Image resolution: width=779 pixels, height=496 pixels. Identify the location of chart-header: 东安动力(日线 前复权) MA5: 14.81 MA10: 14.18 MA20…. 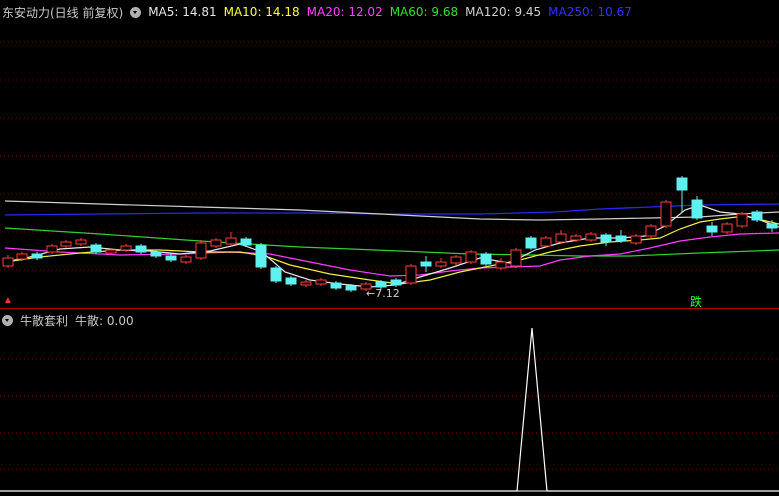
(320, 12).